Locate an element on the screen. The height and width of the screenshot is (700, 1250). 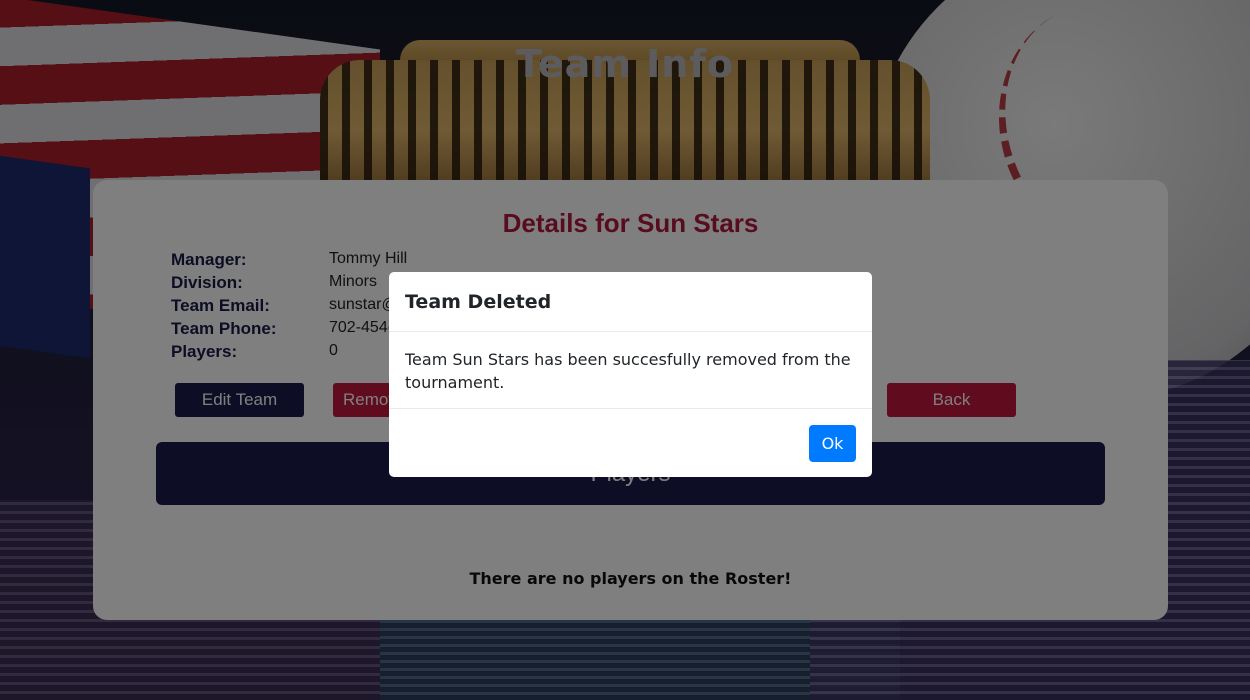
dialog-title: Team Deleted is located at coordinates (478, 302).